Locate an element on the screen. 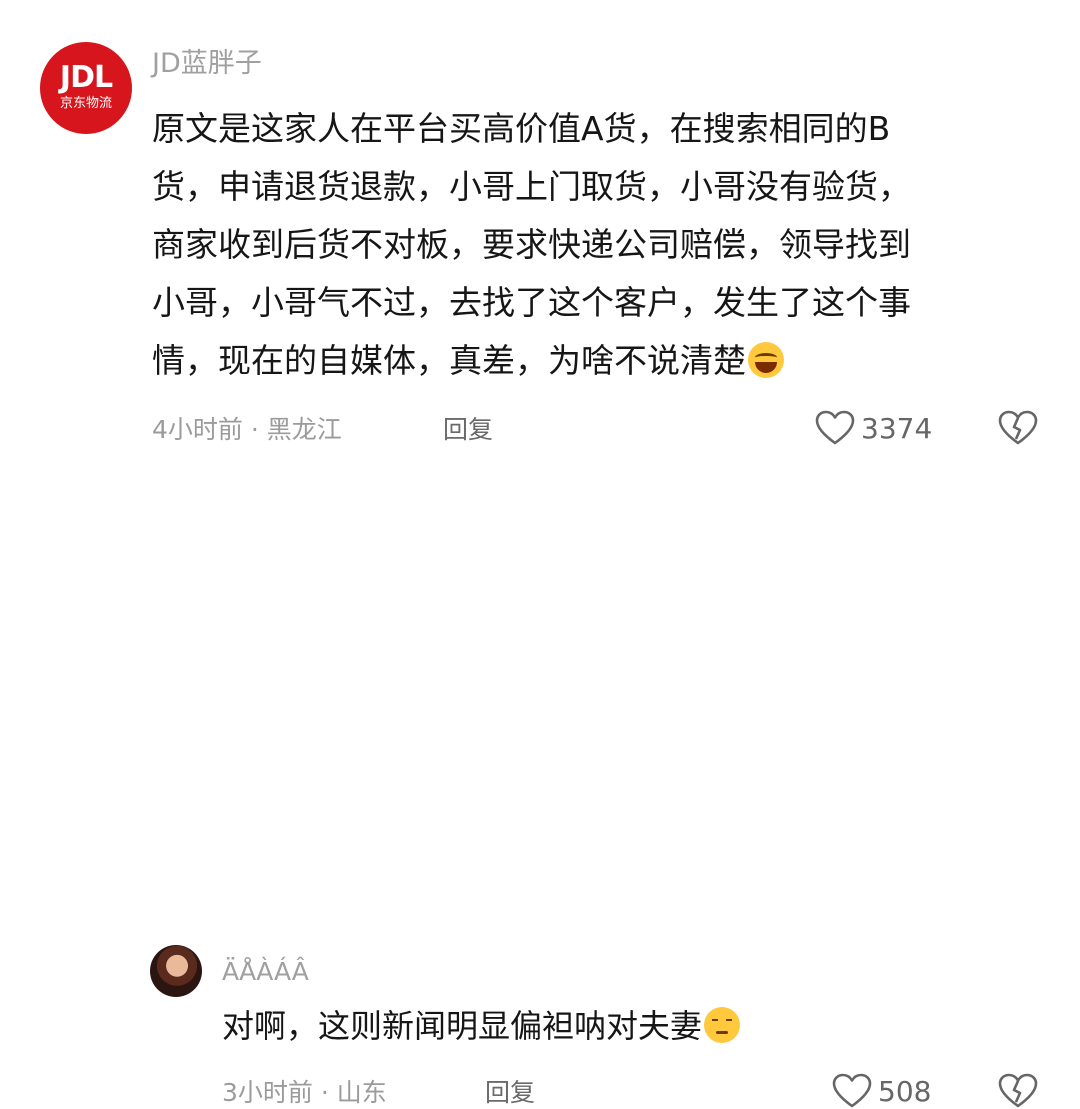 This screenshot has width=1080, height=1109. avatar-logo-text: JDL is located at coordinates (86, 77).